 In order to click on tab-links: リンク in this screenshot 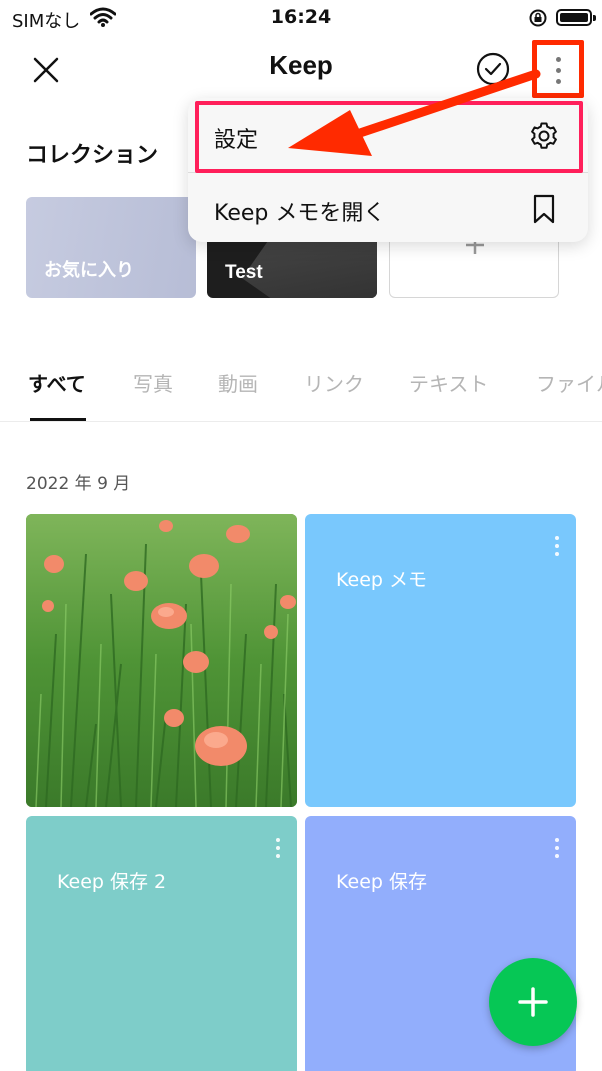, I will do `click(334, 382)`.